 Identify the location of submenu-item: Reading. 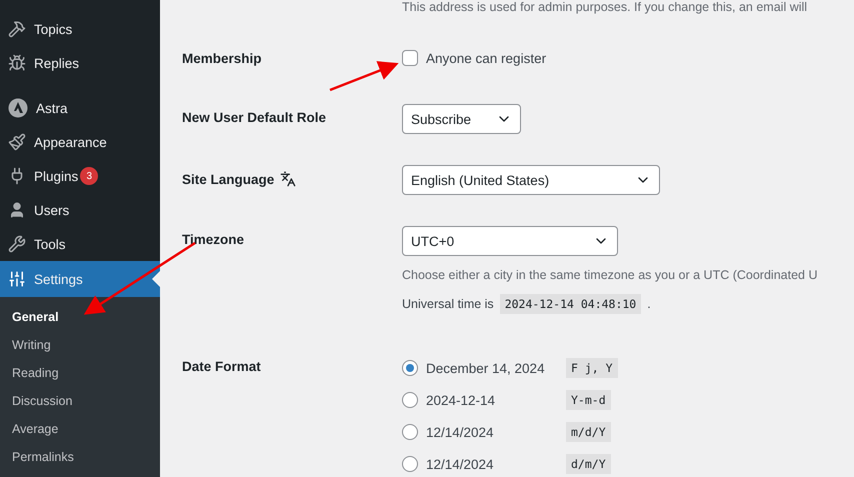
(80, 373).